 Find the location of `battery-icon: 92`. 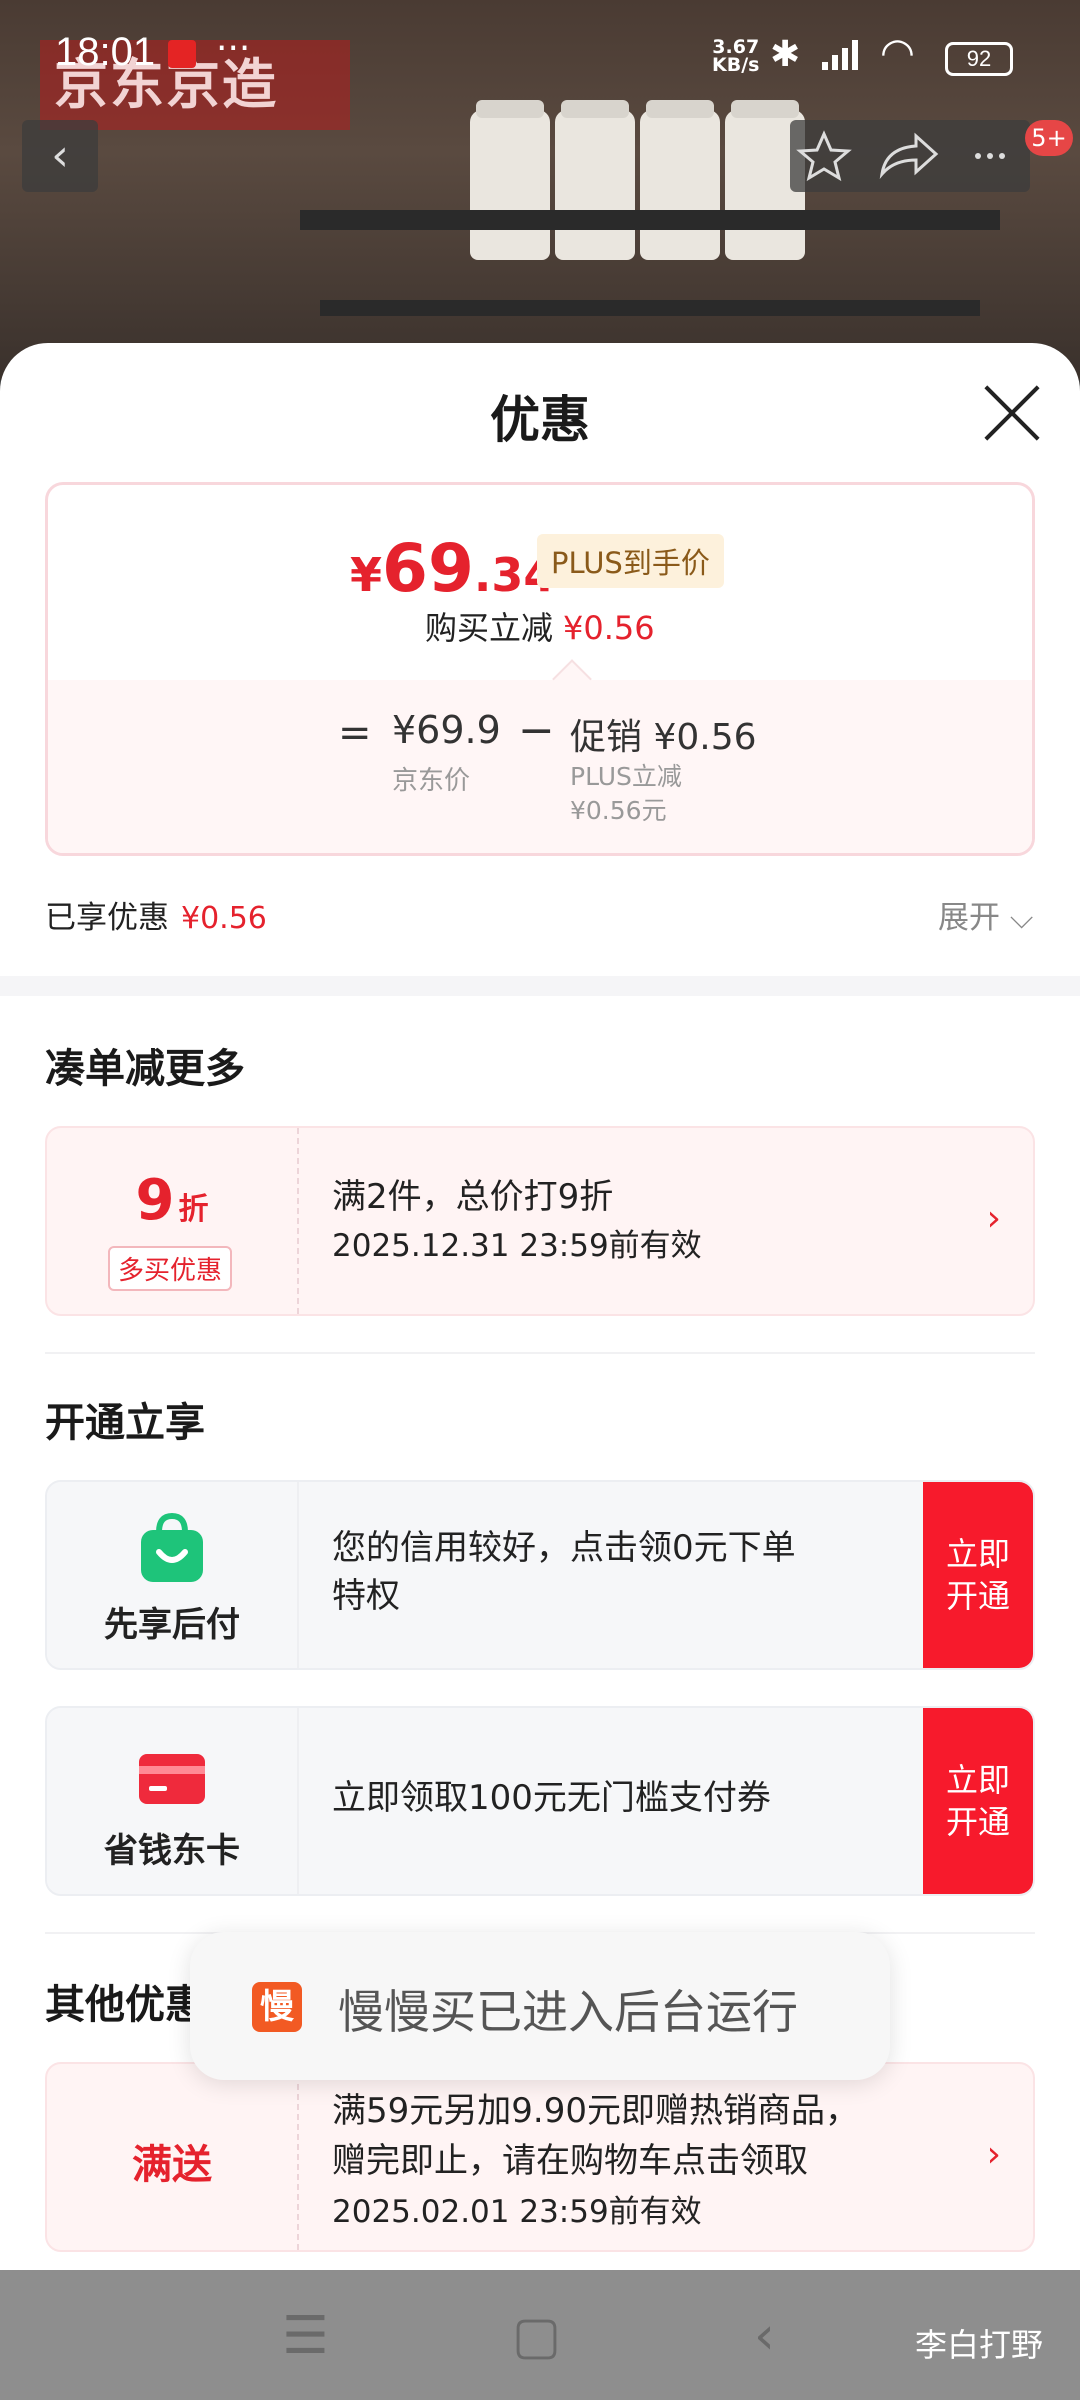

battery-icon: 92 is located at coordinates (979, 59).